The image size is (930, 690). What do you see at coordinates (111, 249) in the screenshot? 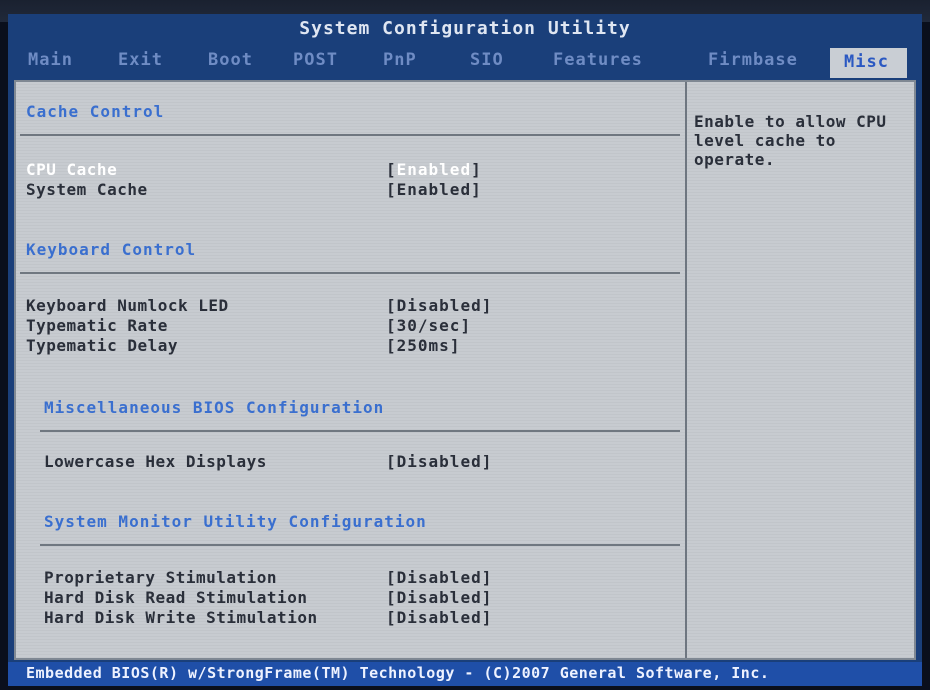
I see `section-title-keyboard-control: Keyboard Control` at bounding box center [111, 249].